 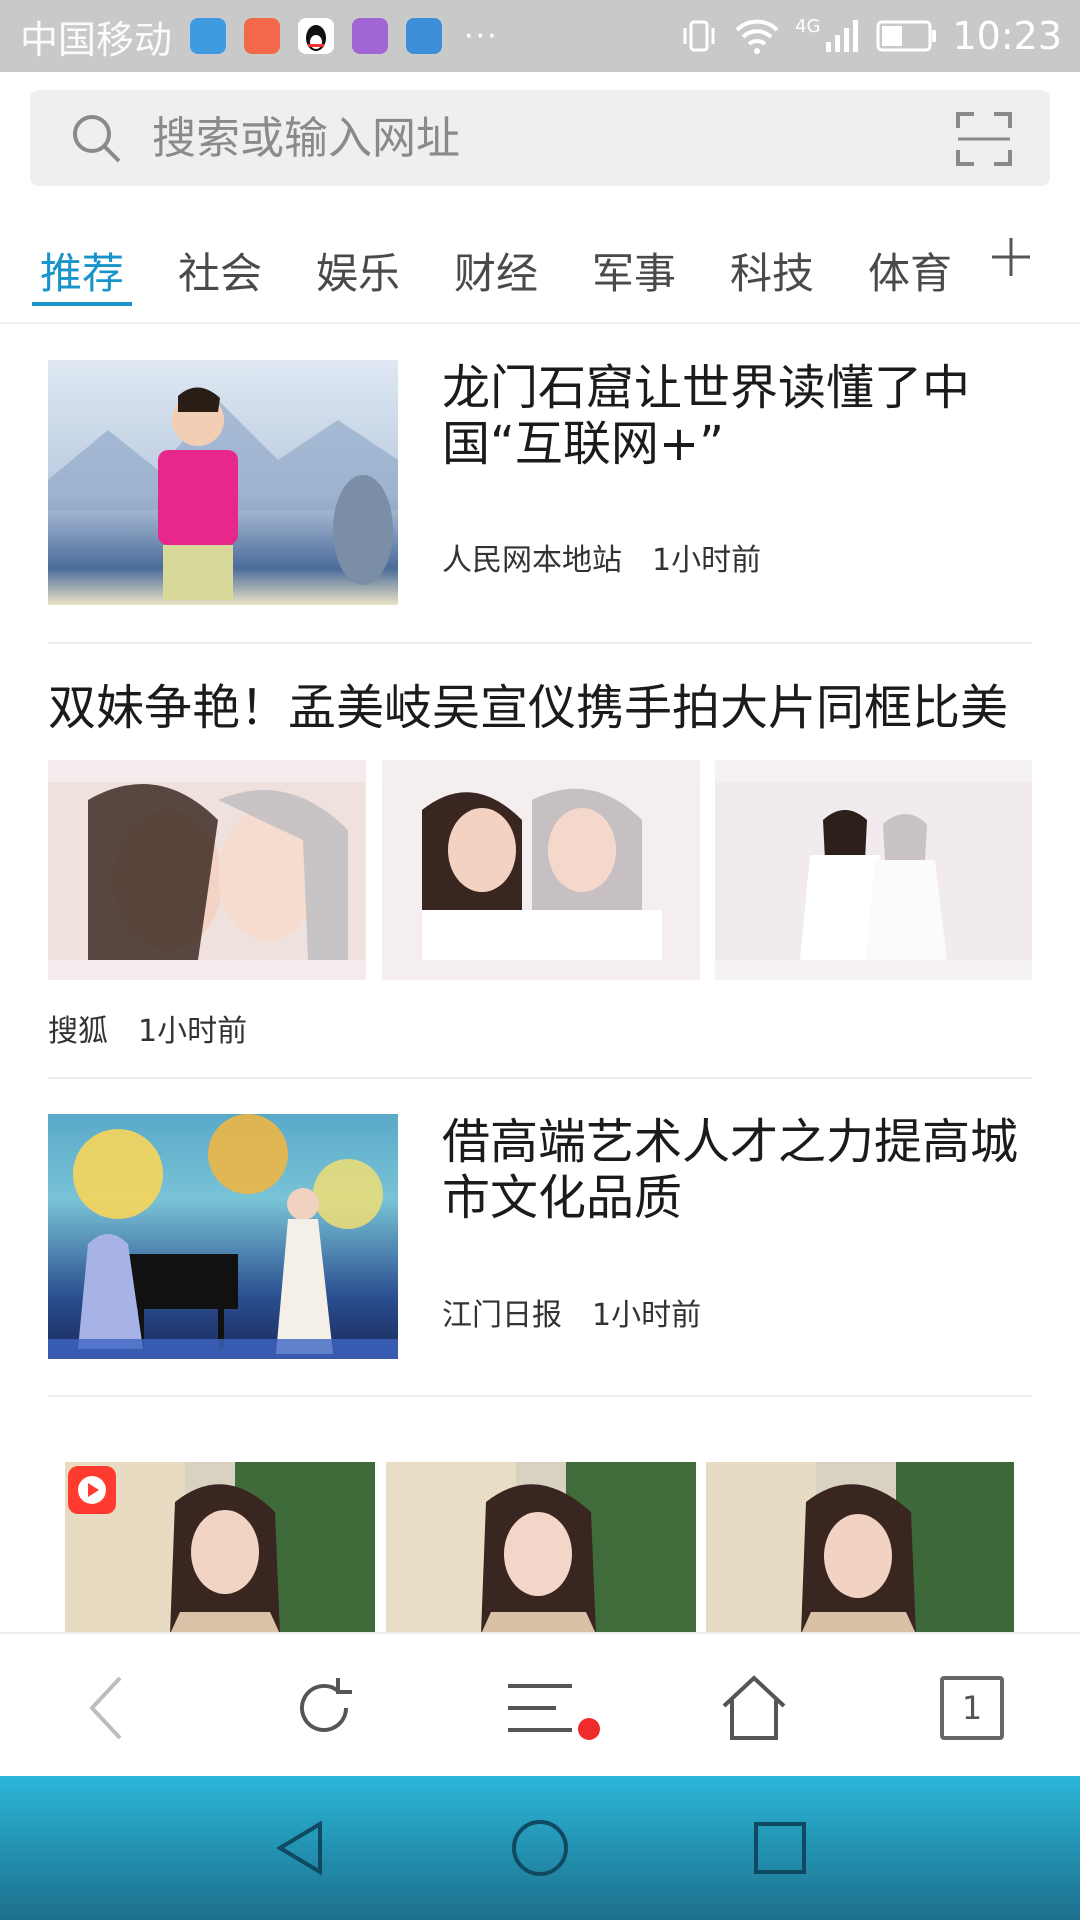 I want to click on article-meta: 人民网本地站 1小时前, so click(x=601, y=557).